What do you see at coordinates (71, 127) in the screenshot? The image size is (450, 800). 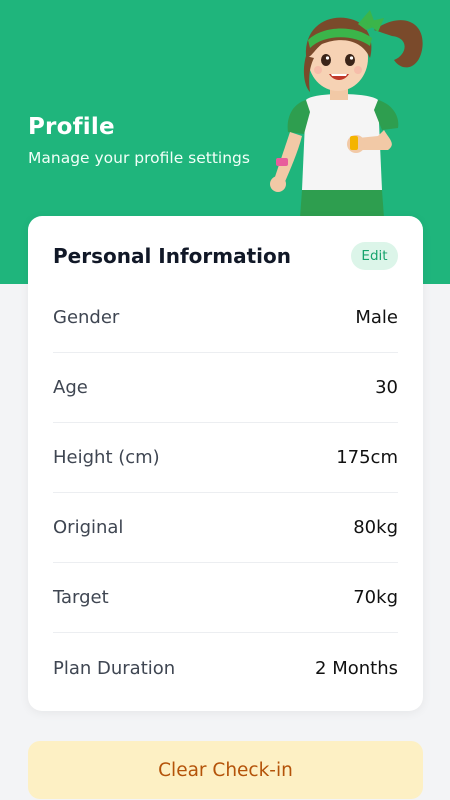 I see `page-title: Profile` at bounding box center [71, 127].